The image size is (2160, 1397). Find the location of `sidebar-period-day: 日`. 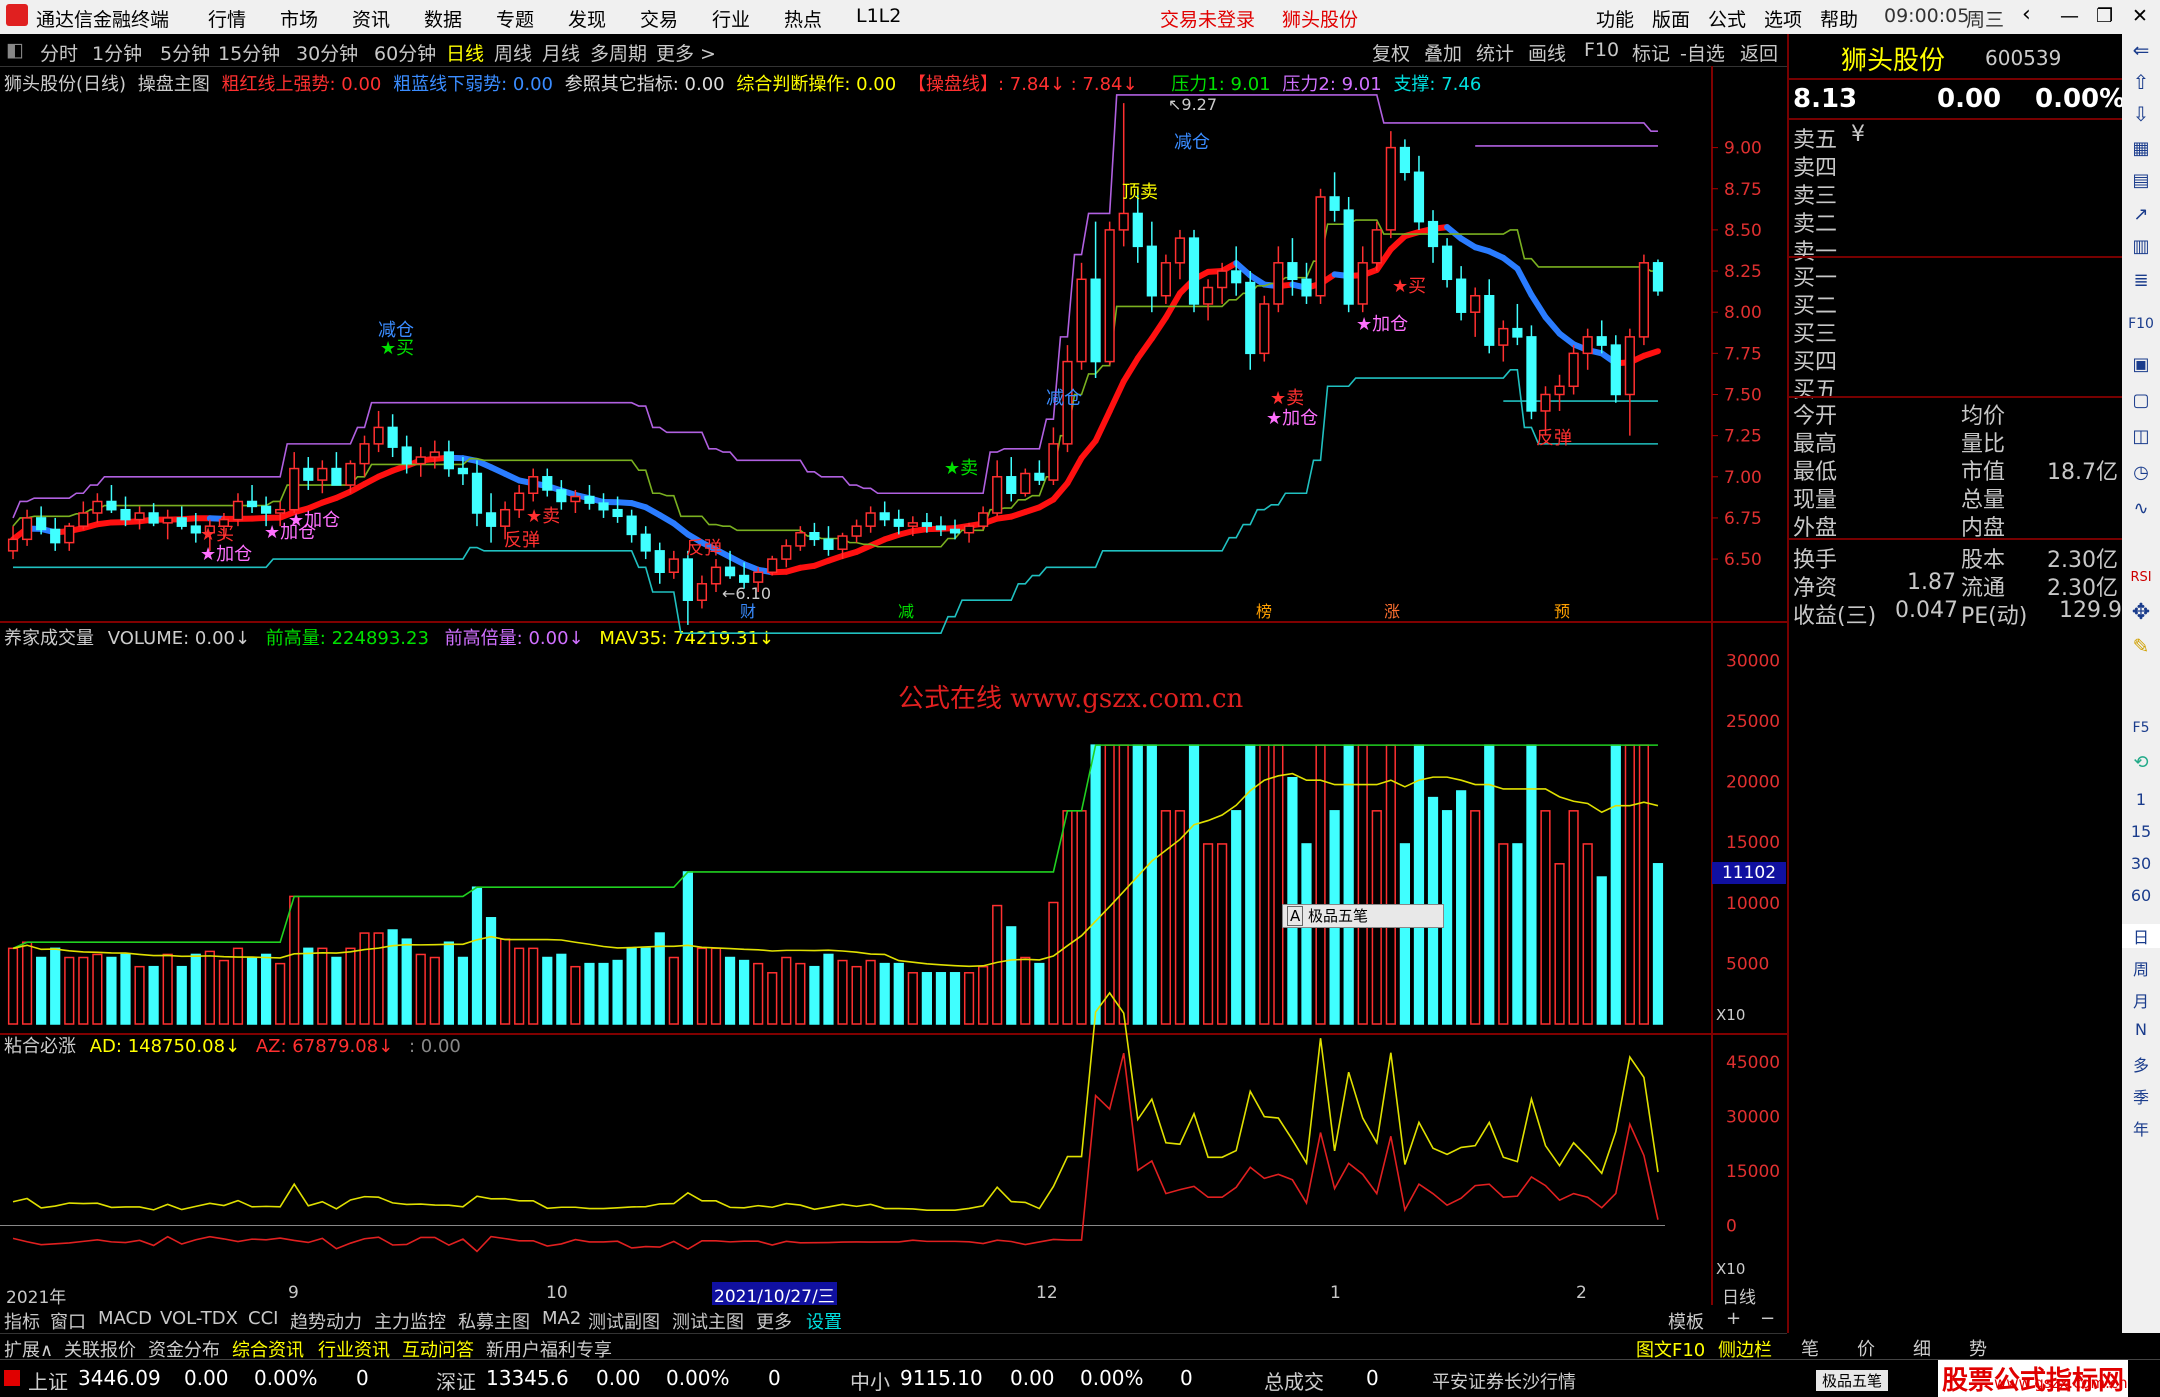

sidebar-period-day: 日 is located at coordinates (2141, 936).